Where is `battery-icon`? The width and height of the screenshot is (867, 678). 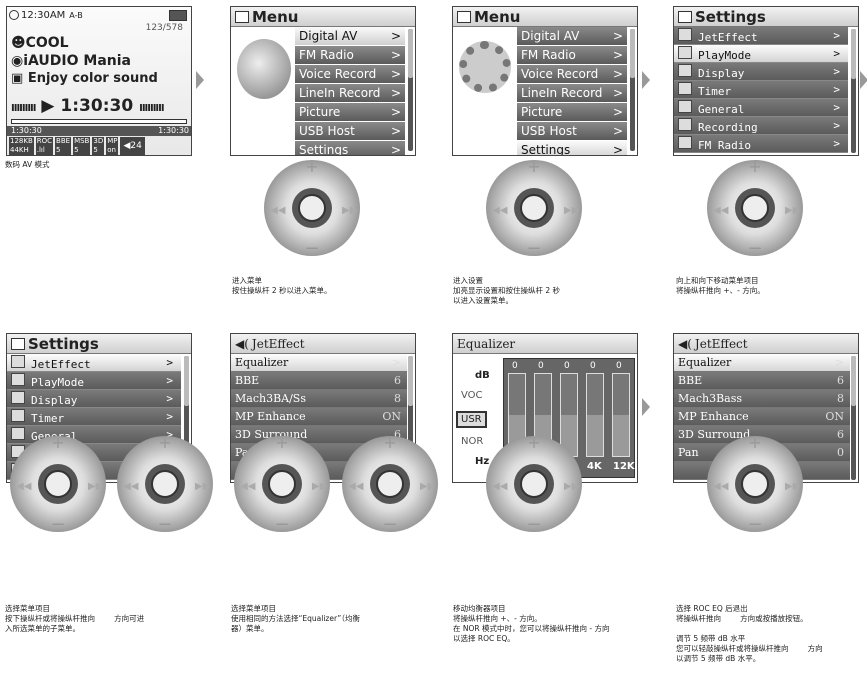
battery-icon is located at coordinates (178, 15).